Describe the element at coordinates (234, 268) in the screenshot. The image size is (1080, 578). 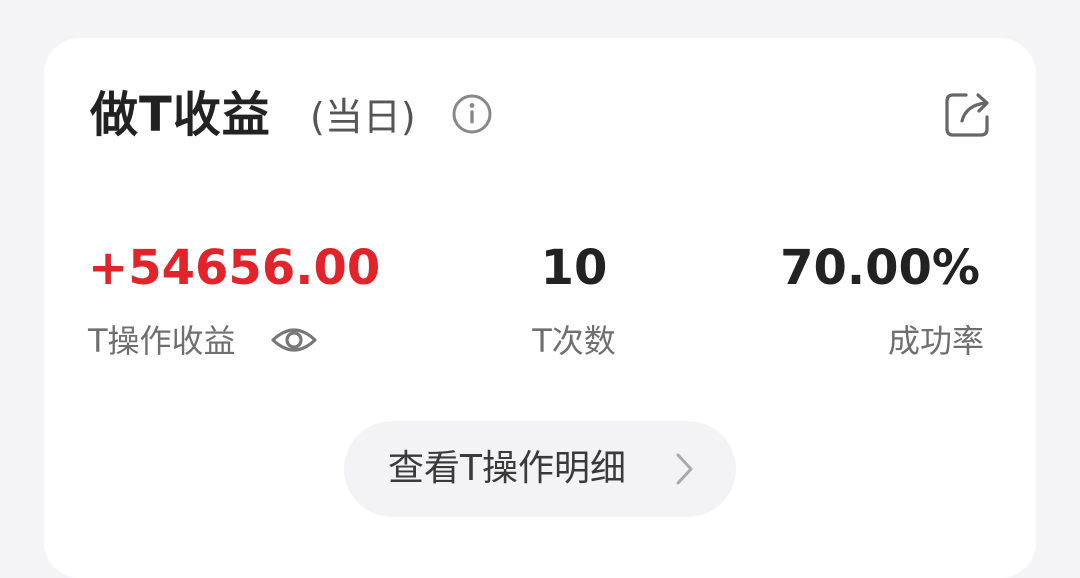
I see `profit-value: +54656.00` at that location.